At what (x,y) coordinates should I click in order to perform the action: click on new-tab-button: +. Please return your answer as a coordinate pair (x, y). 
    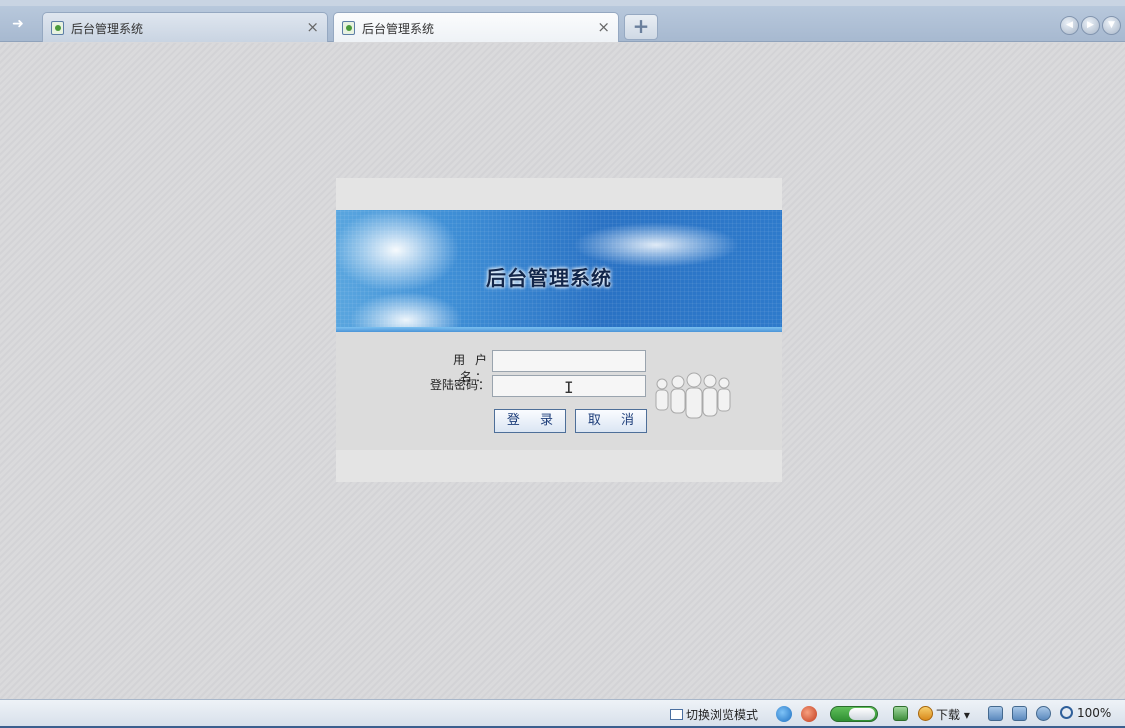
    Looking at the image, I should click on (641, 27).